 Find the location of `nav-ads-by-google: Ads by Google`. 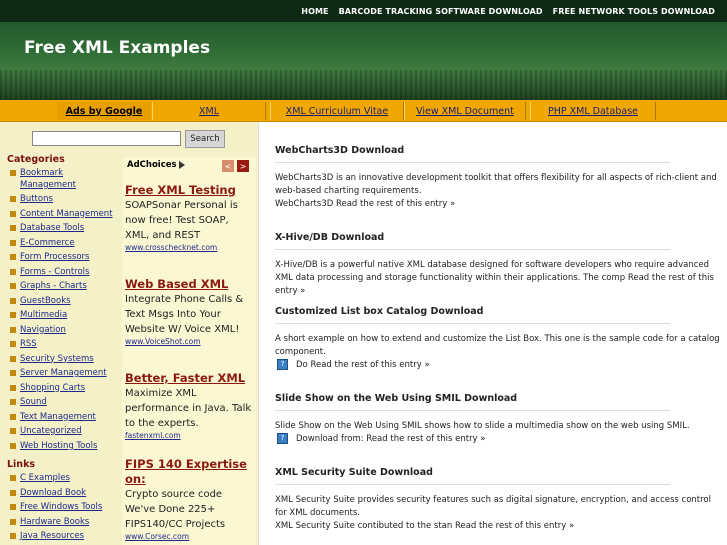

nav-ads-by-google: Ads by Google is located at coordinates (104, 111).